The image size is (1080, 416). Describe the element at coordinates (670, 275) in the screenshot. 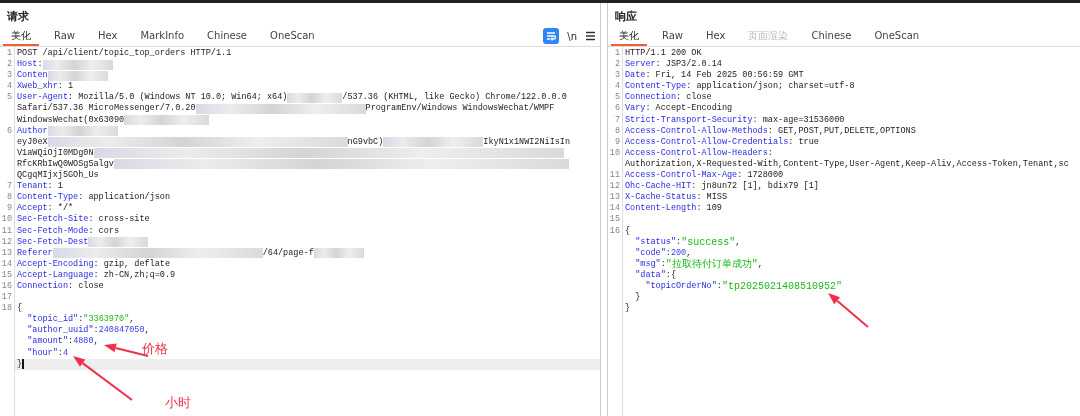

I see `code-text: :{` at that location.